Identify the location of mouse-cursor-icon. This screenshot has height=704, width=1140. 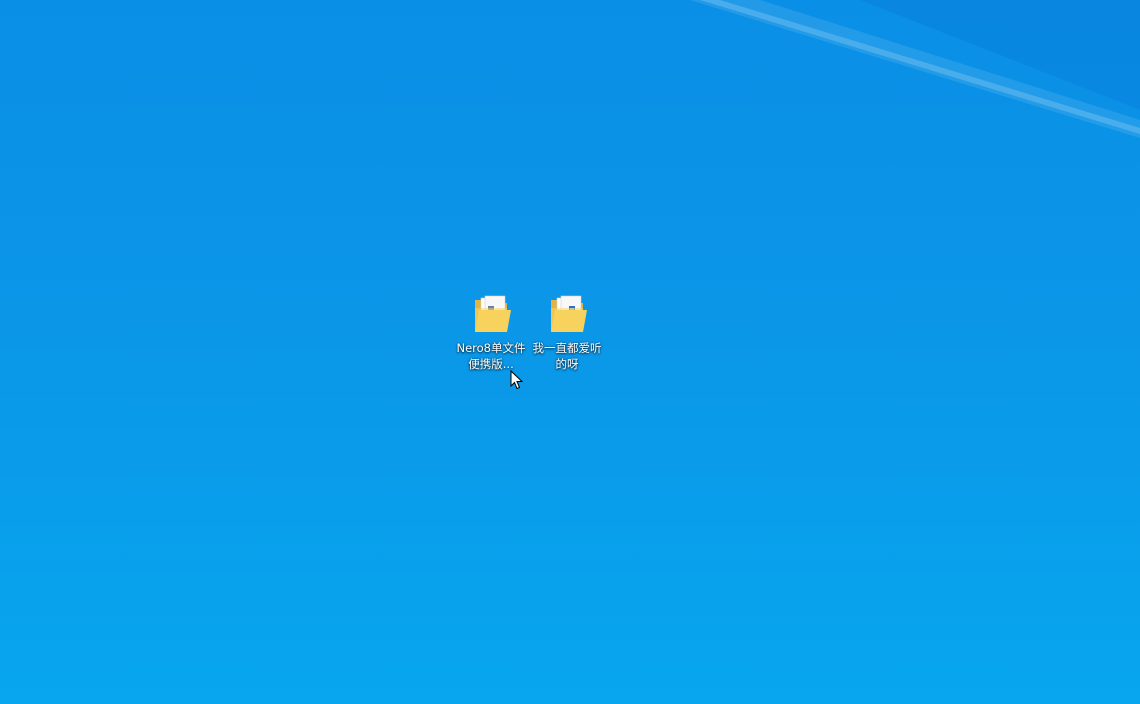
(517, 380).